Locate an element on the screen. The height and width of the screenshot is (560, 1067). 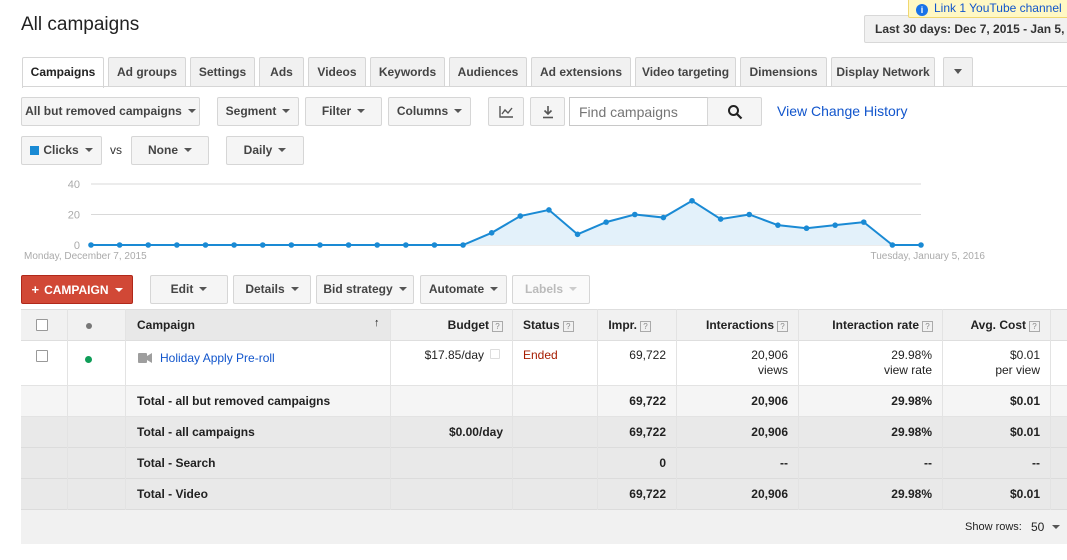
notice-banner: i Link 1 YouTube channel is located at coordinates (987, 9).